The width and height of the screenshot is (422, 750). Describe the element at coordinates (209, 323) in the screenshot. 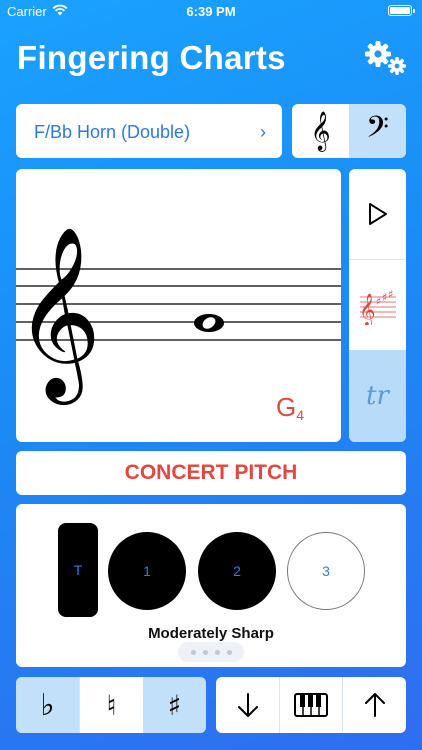

I see `whole-note` at that location.